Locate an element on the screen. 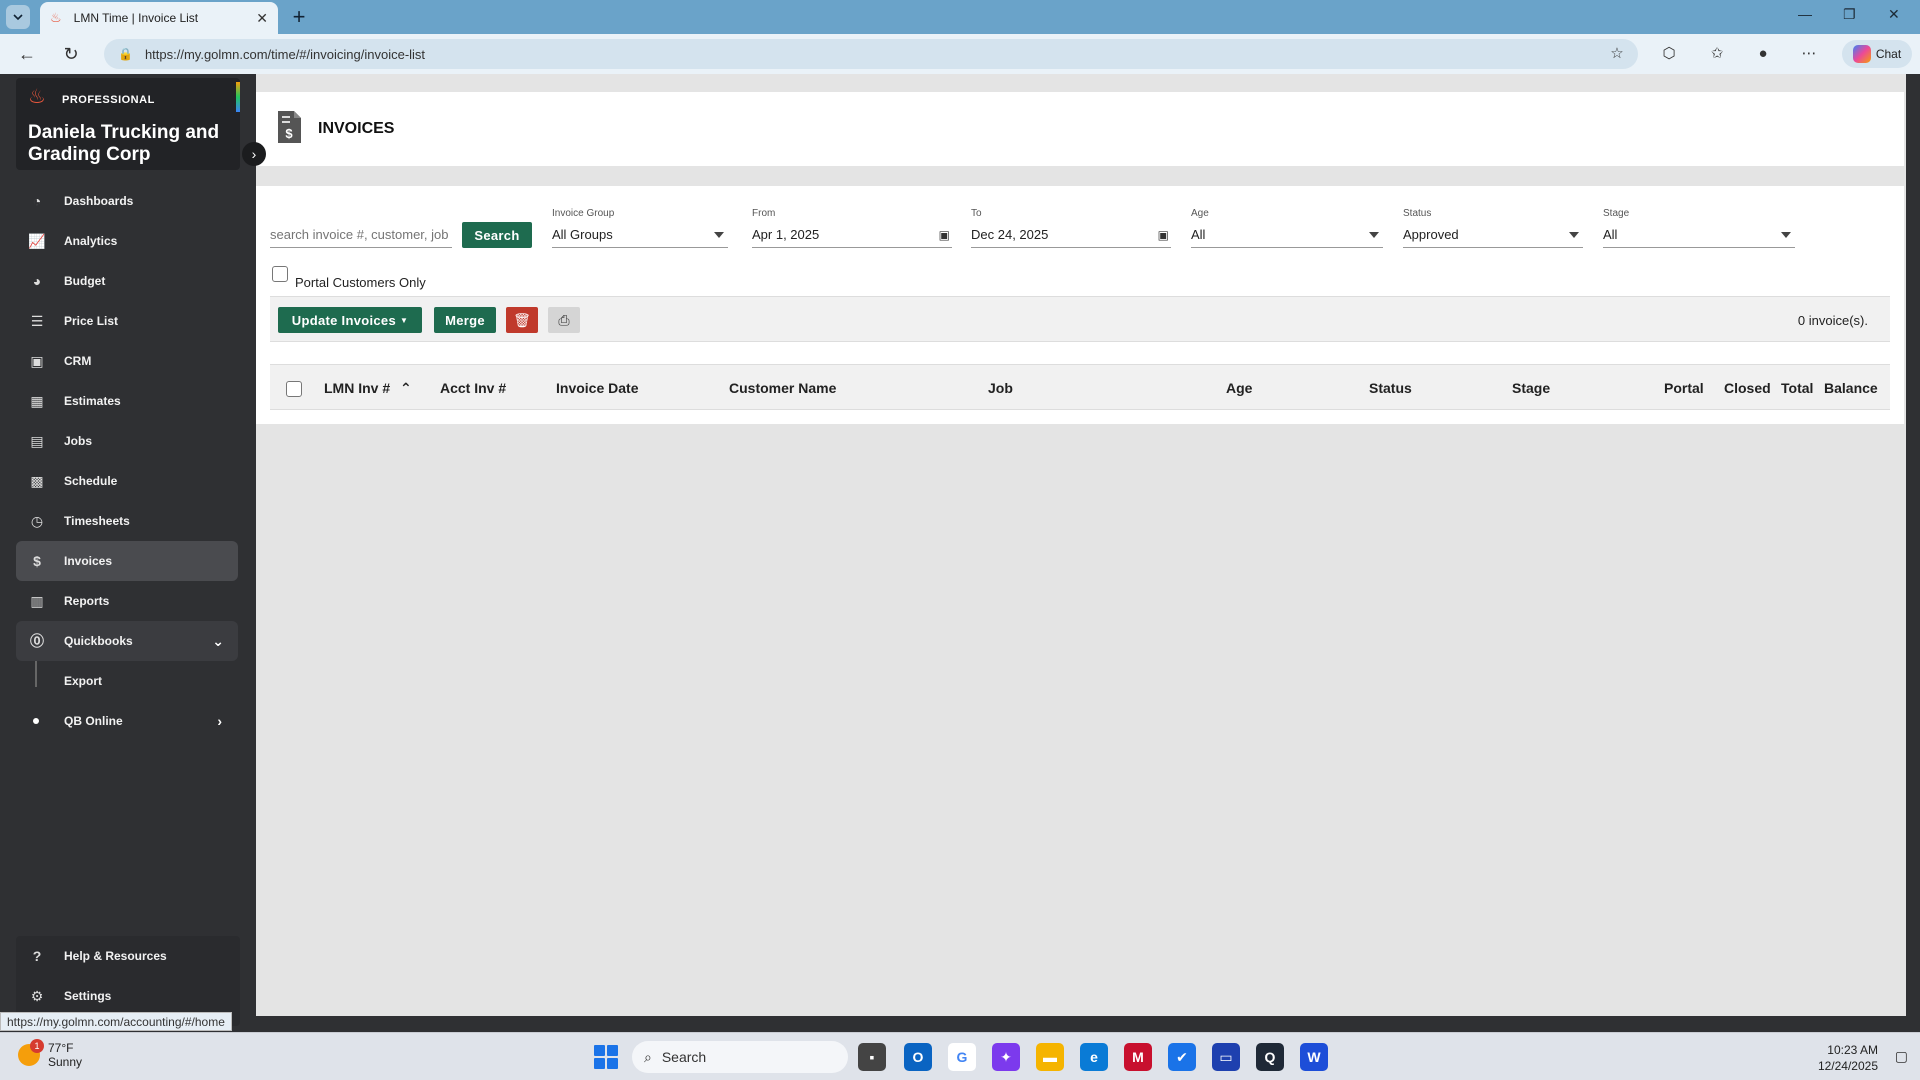 The height and width of the screenshot is (1080, 1920). more-options-icon: ⋯ is located at coordinates (1809, 54).